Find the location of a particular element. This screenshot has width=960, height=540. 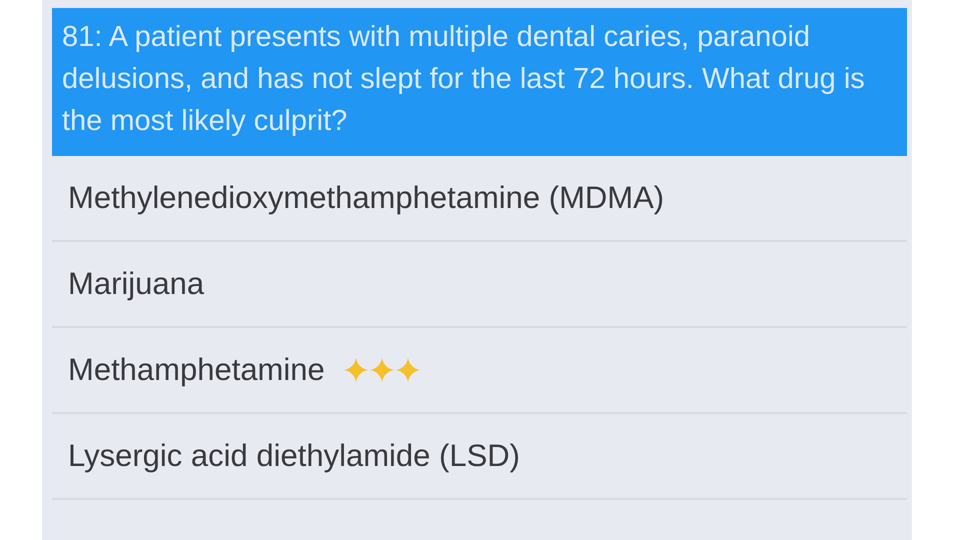

answer-text: Methylenedioxymethamphetamine (MDMA) is located at coordinates (366, 197).